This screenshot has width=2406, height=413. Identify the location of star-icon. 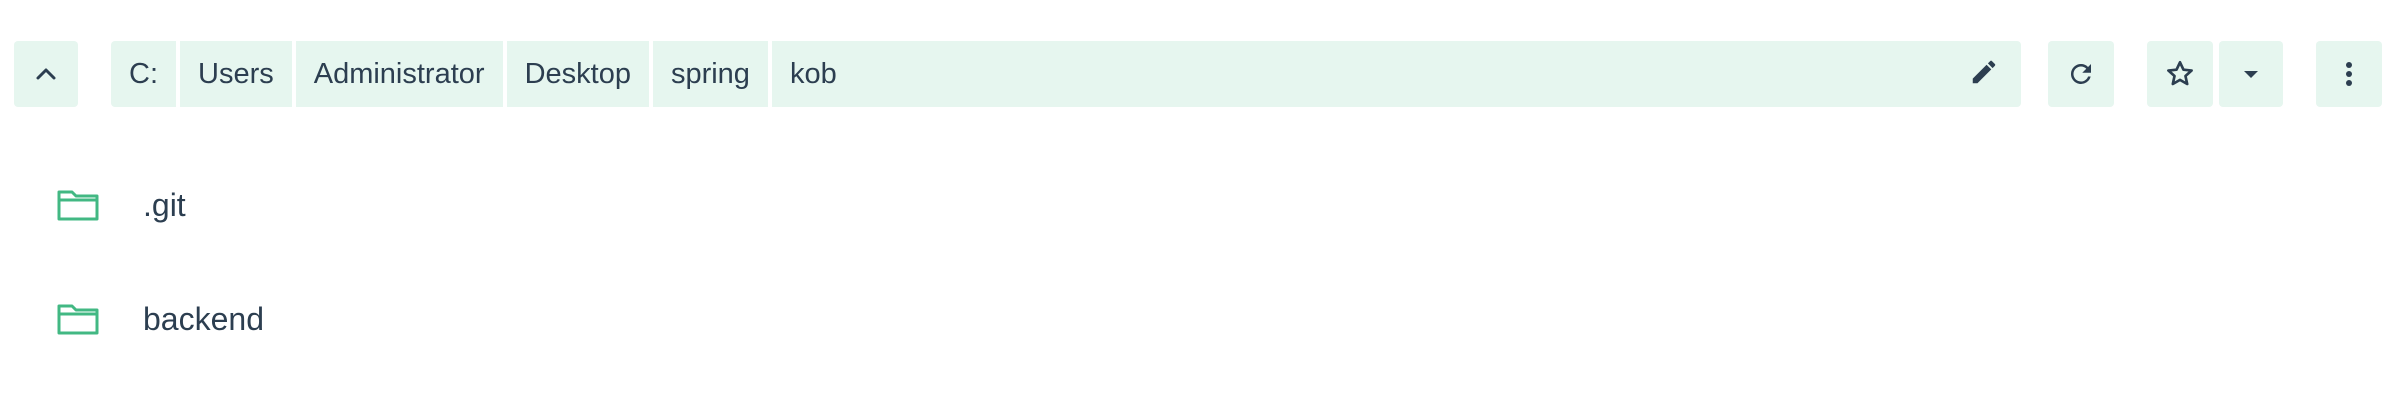
(2180, 74).